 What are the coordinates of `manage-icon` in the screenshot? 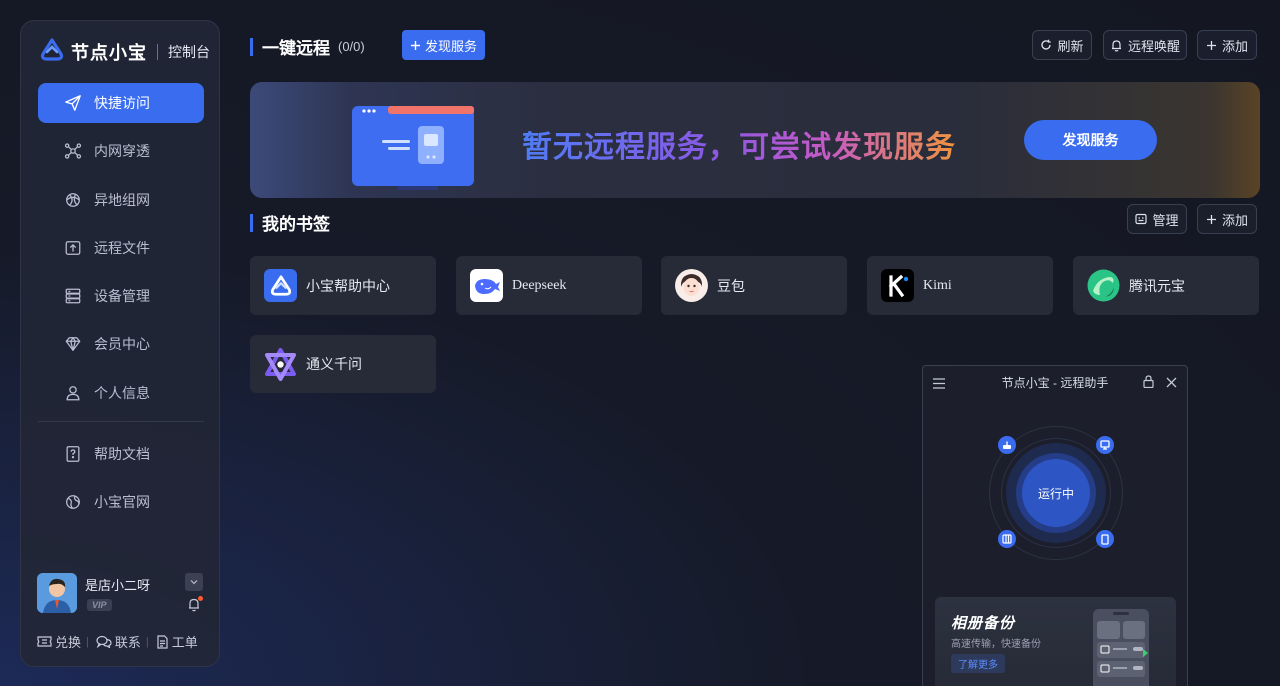 It's located at (1141, 219).